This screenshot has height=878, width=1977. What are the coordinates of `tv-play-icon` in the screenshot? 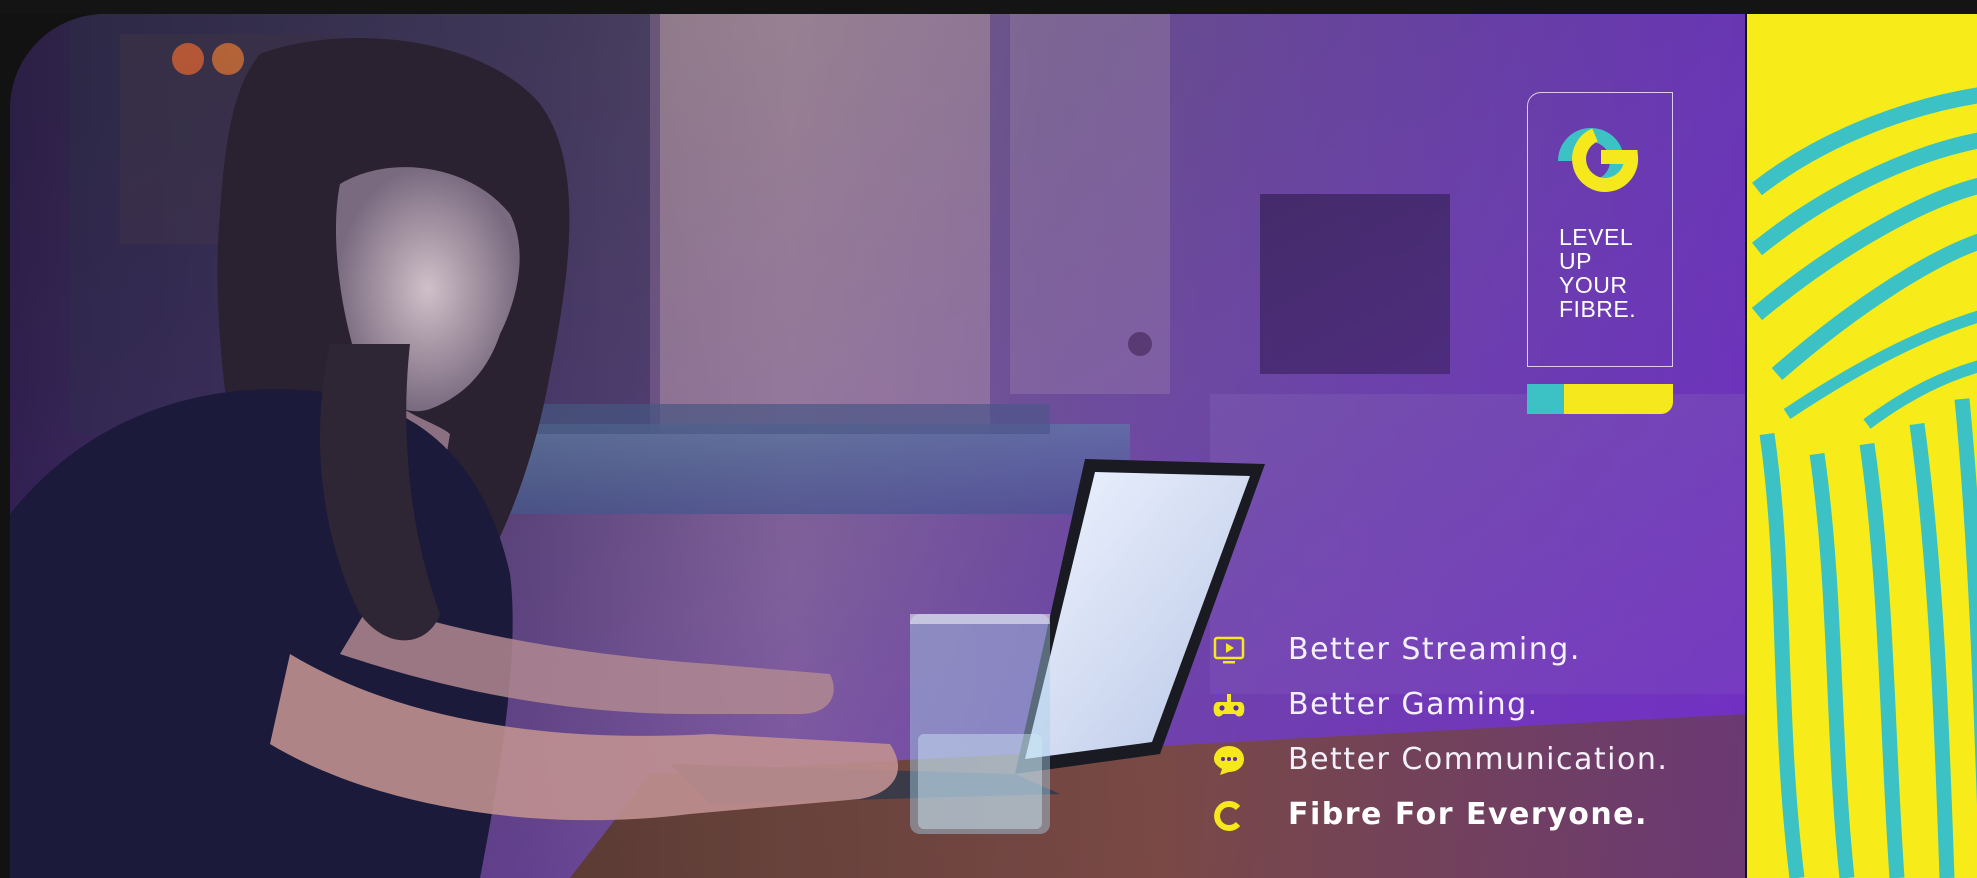 It's located at (1229, 649).